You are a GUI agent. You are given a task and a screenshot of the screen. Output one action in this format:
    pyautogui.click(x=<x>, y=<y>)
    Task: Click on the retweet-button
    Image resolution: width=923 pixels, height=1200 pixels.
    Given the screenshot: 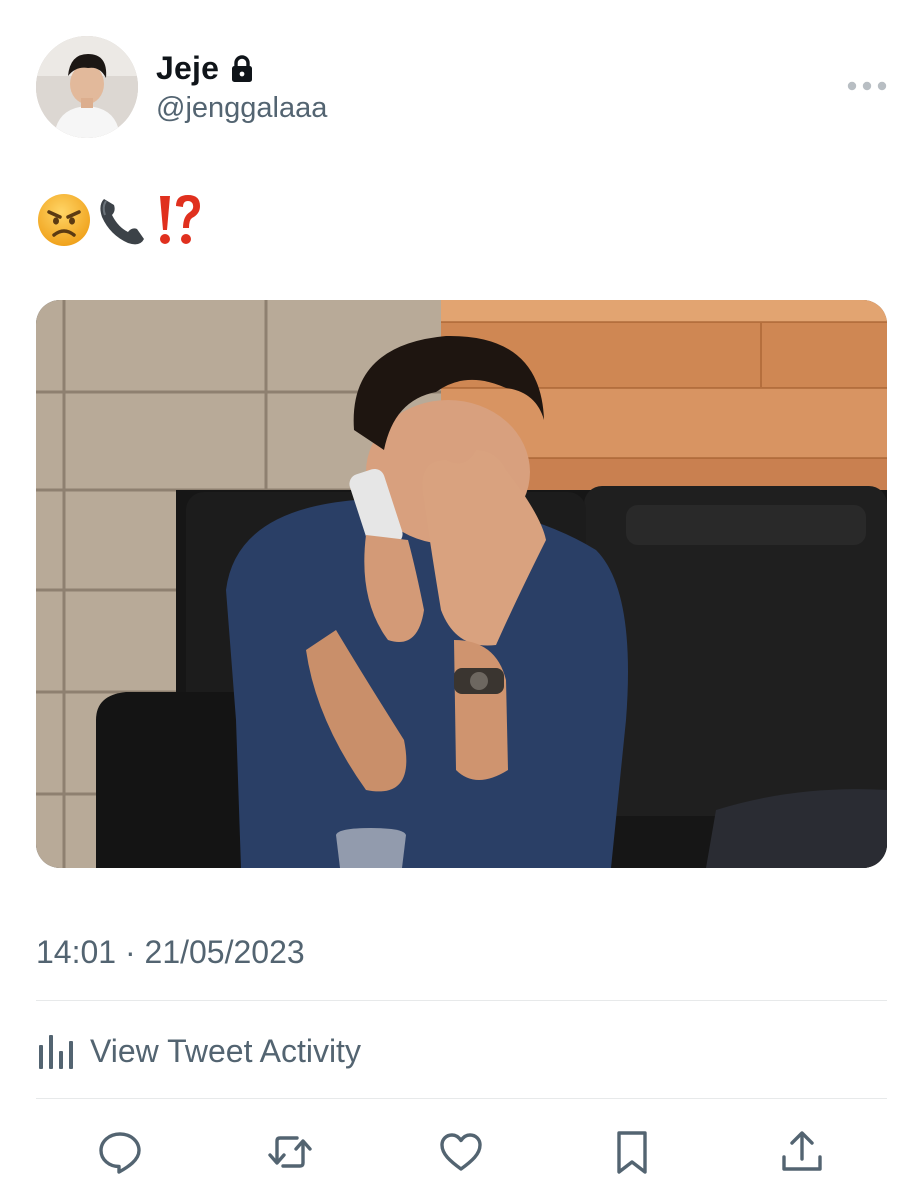 What is the action you would take?
    pyautogui.click(x=290, y=1152)
    